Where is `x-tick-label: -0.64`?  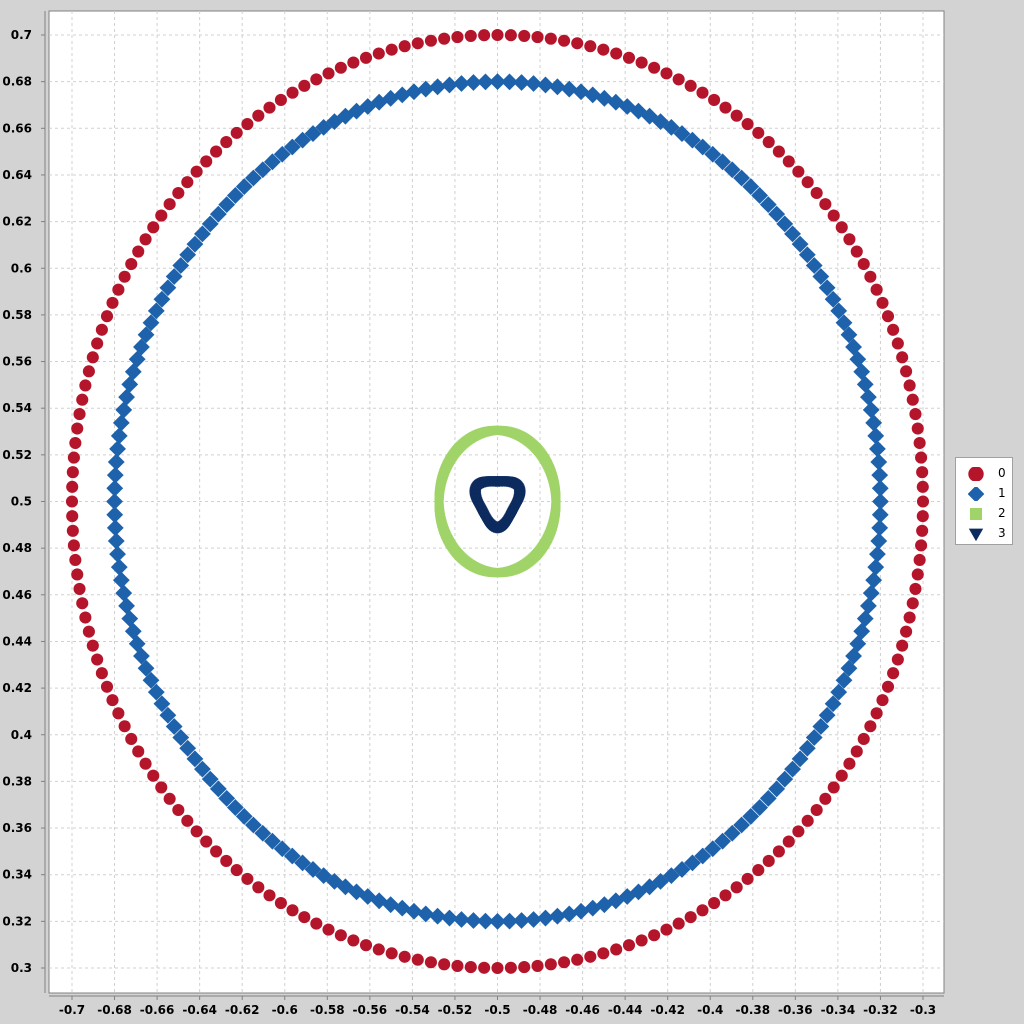
x-tick-label: -0.64 is located at coordinates (199, 1010).